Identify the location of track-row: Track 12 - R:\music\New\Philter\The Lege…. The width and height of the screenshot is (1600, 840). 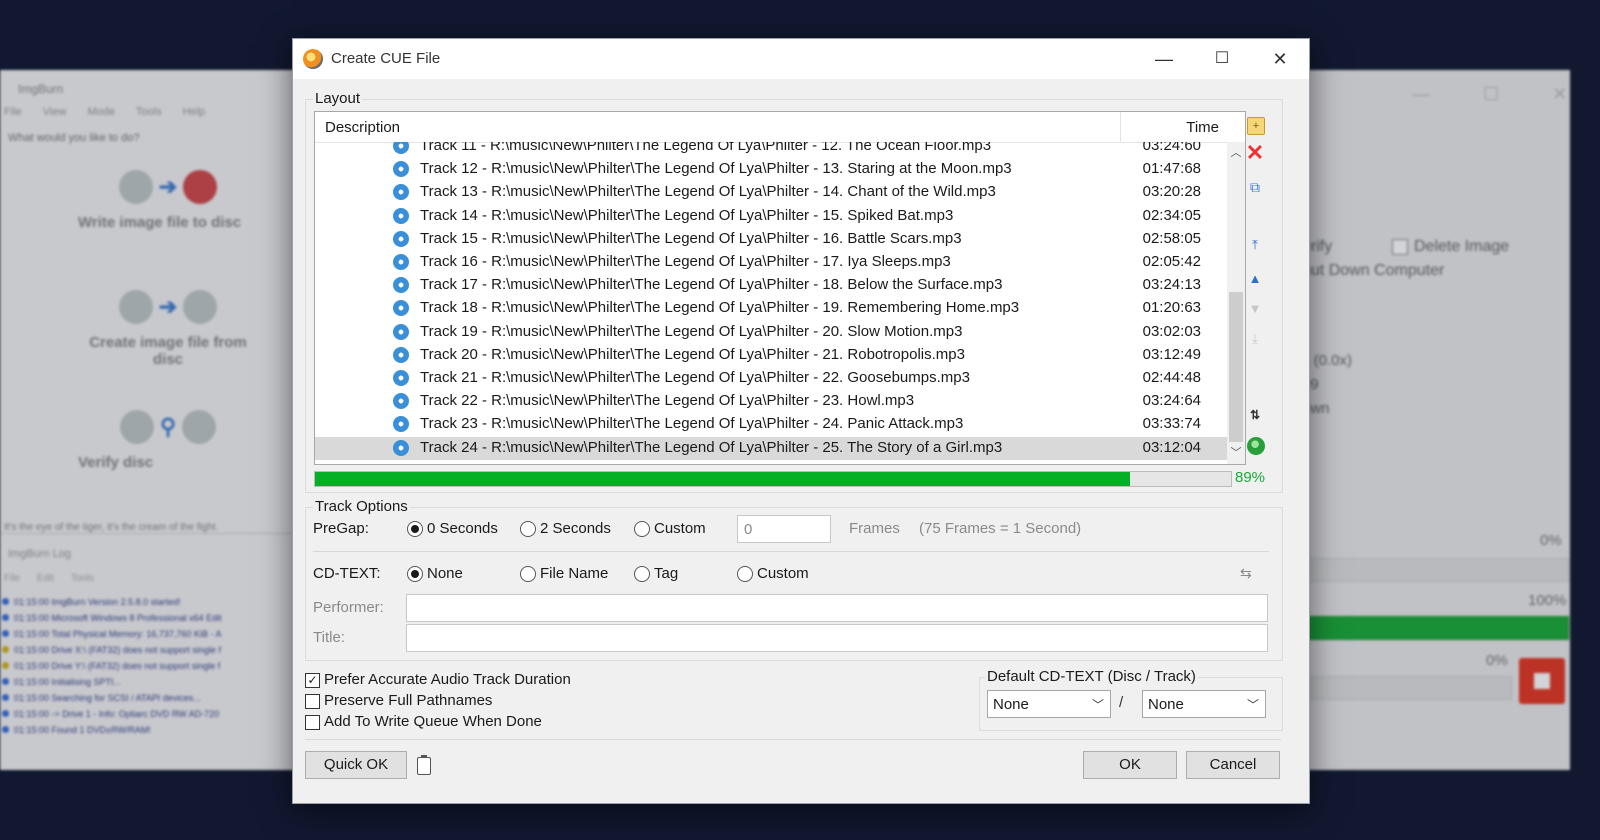
(771, 169).